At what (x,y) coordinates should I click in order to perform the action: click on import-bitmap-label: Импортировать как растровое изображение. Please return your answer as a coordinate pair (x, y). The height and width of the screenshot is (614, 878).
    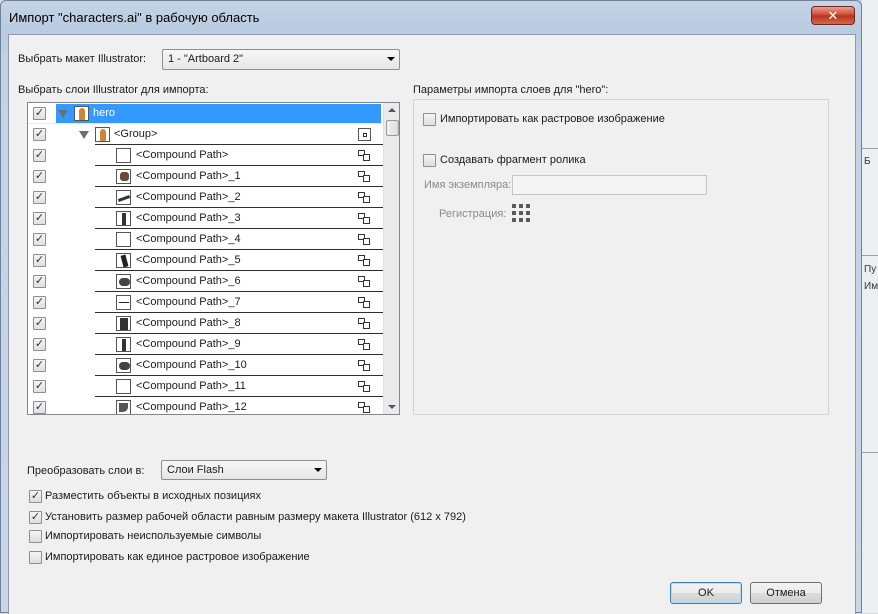
    Looking at the image, I should click on (552, 119).